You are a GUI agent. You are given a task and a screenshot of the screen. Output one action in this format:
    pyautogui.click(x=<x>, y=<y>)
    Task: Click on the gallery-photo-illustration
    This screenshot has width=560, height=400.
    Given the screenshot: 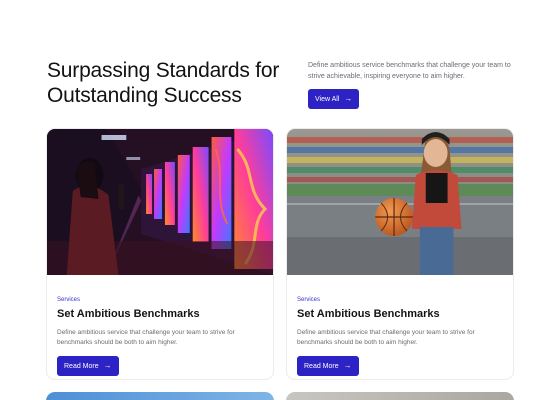 What is the action you would take?
    pyautogui.click(x=160, y=202)
    